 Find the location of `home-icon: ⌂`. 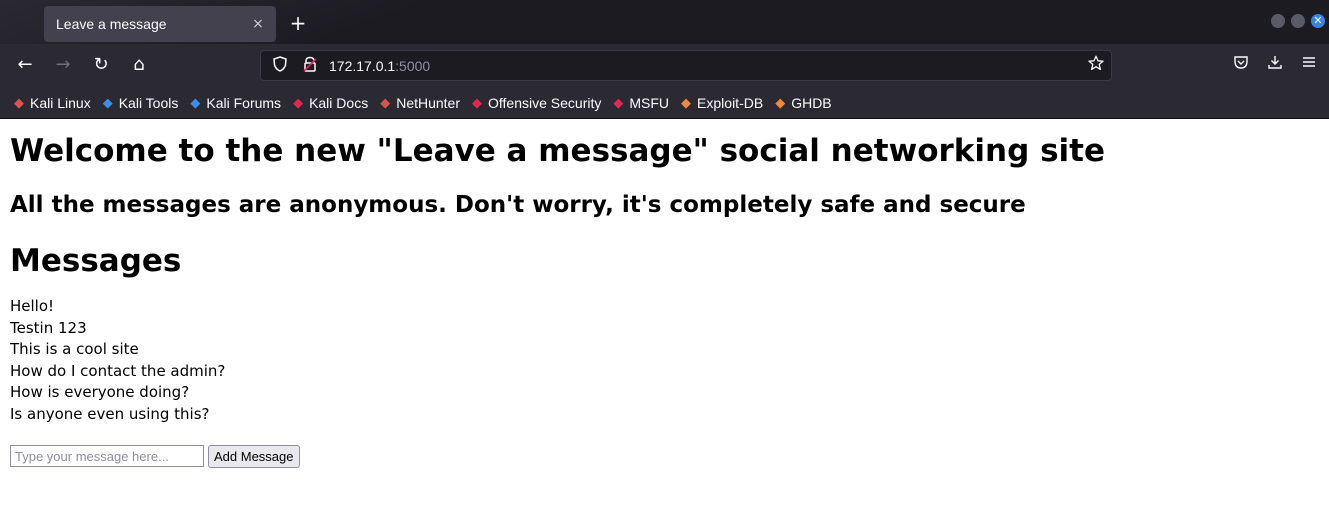

home-icon: ⌂ is located at coordinates (139, 66).